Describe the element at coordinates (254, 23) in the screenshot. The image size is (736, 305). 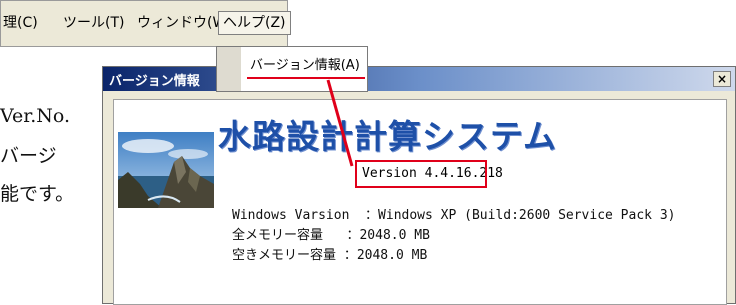
I see `menu-item-help: ヘルプ(Z)` at that location.